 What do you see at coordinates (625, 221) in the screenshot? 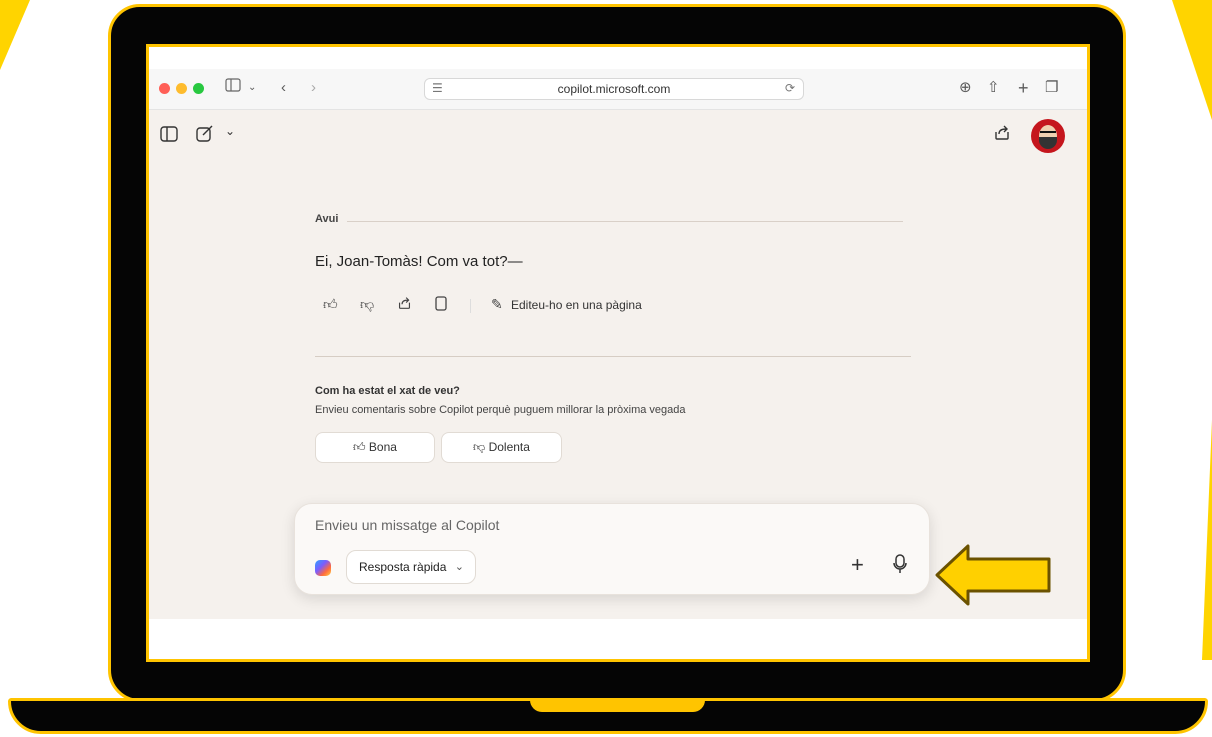
I see `date-separator-line` at bounding box center [625, 221].